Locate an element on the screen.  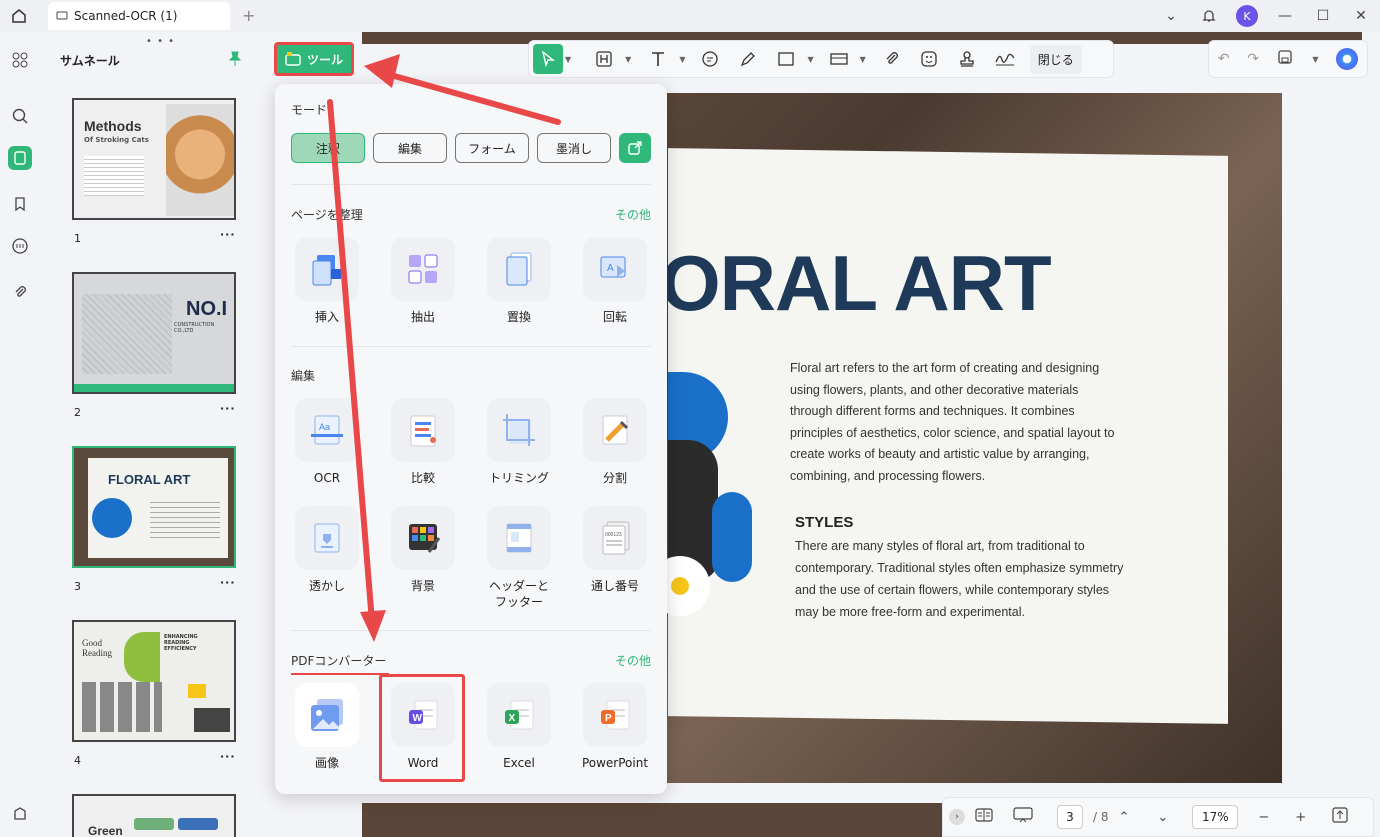
pen-tool-button is located at coordinates (748, 59).